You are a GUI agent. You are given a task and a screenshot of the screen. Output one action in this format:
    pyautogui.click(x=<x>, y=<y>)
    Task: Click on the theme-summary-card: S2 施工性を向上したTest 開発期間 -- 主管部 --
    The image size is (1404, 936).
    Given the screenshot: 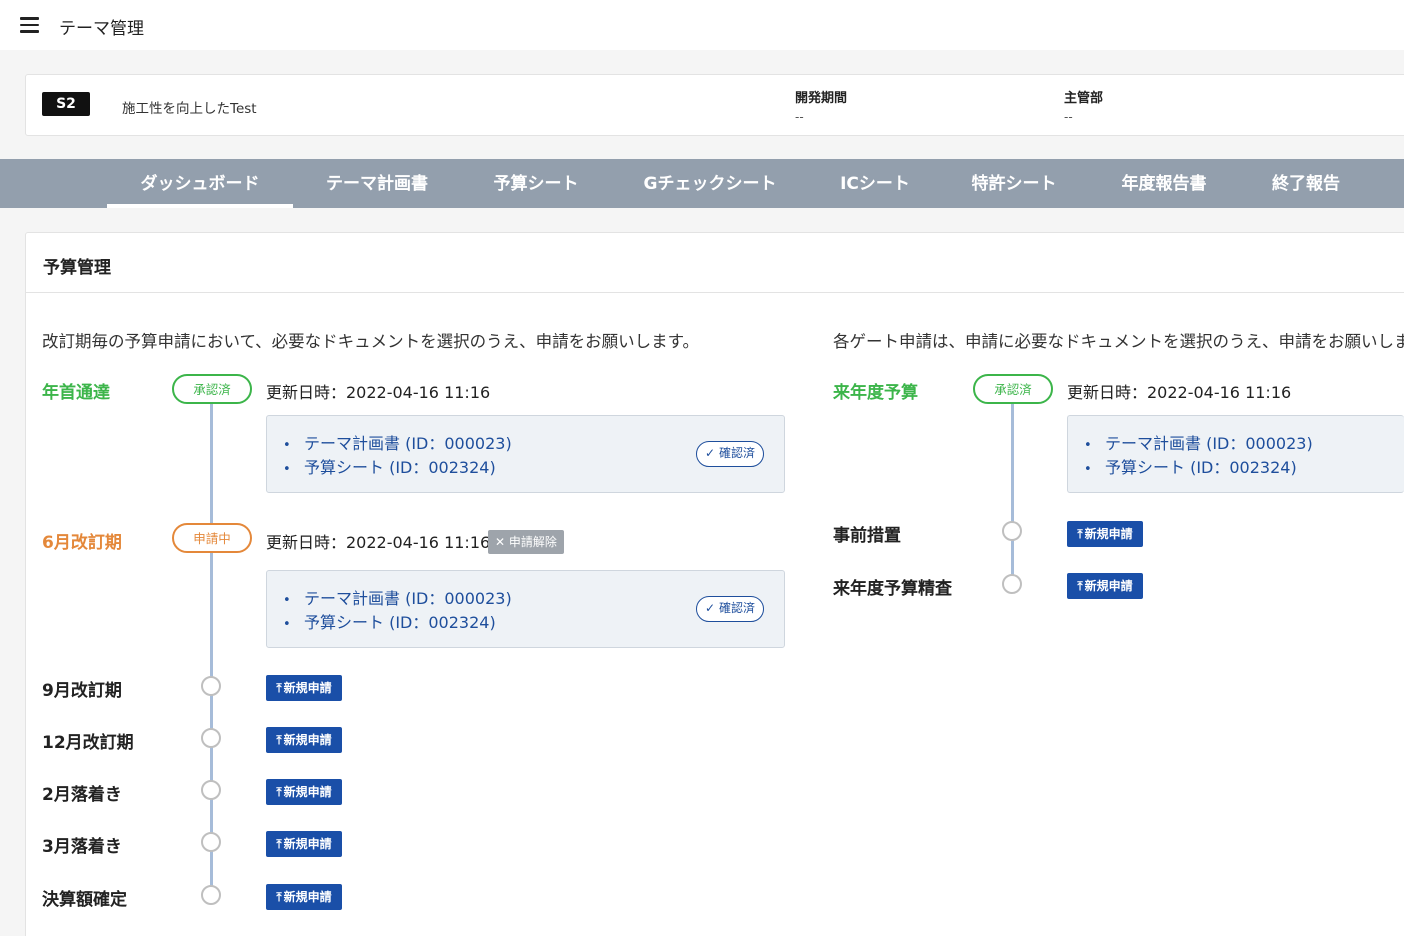 What is the action you would take?
    pyautogui.click(x=714, y=105)
    